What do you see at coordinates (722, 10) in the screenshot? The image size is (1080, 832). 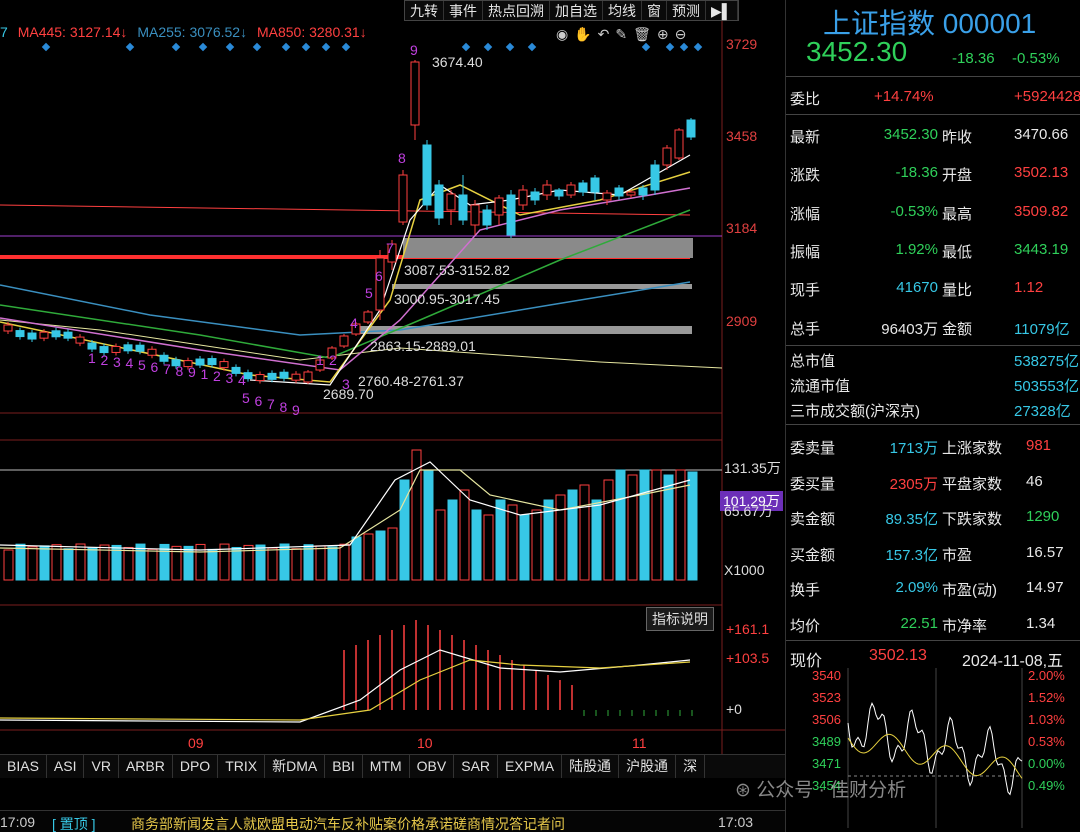 I see `tool-expand-icon: ▶▌` at bounding box center [722, 10].